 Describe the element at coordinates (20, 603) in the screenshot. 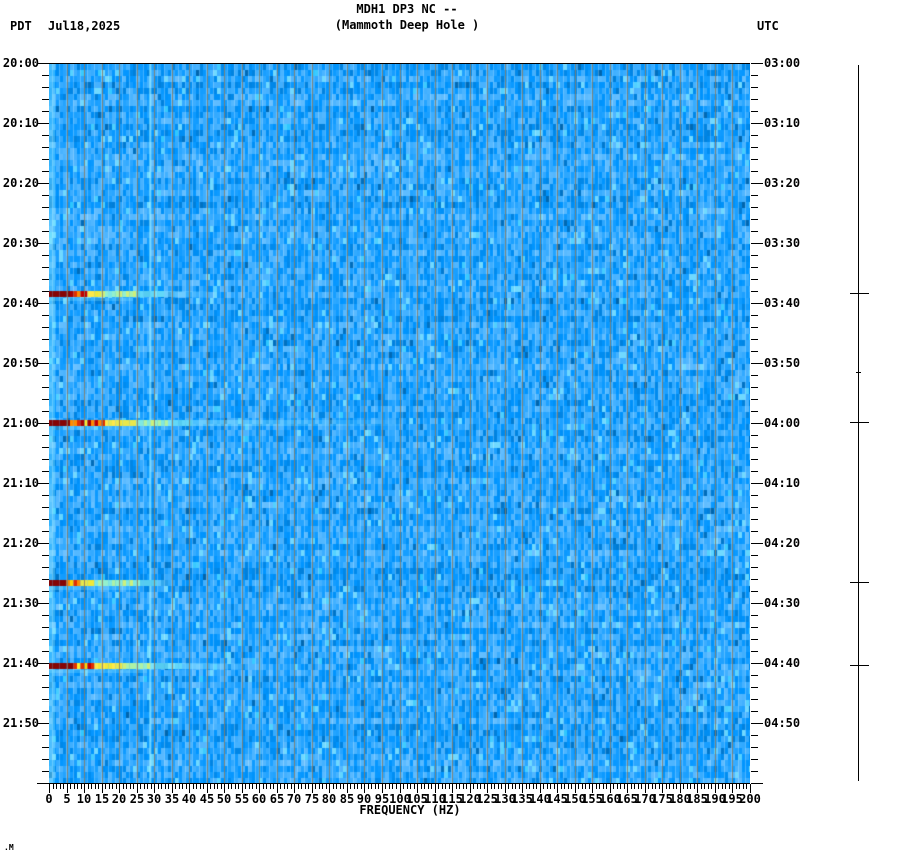

I see `y-axis-left-label: 21:30` at that location.